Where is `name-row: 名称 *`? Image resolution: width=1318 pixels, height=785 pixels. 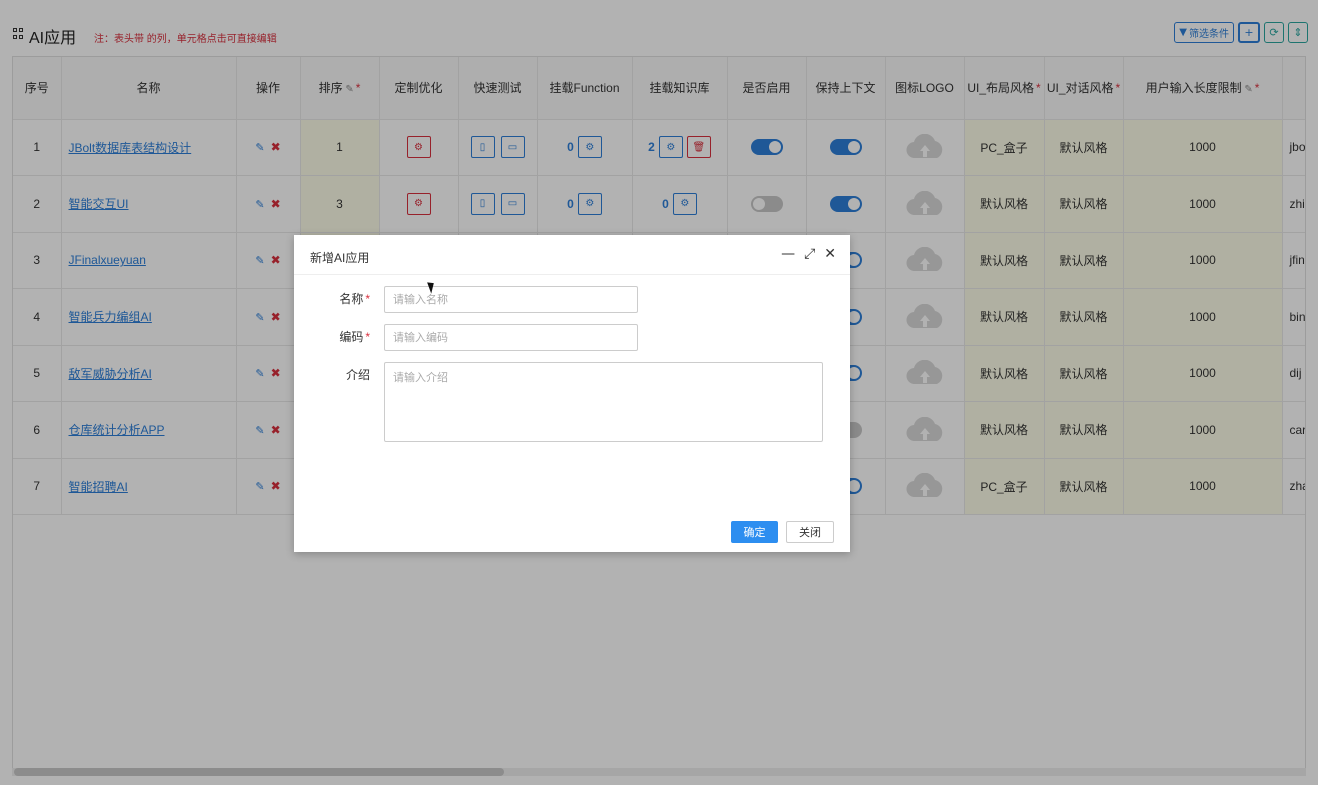
name-row: 名称 * is located at coordinates (466, 299).